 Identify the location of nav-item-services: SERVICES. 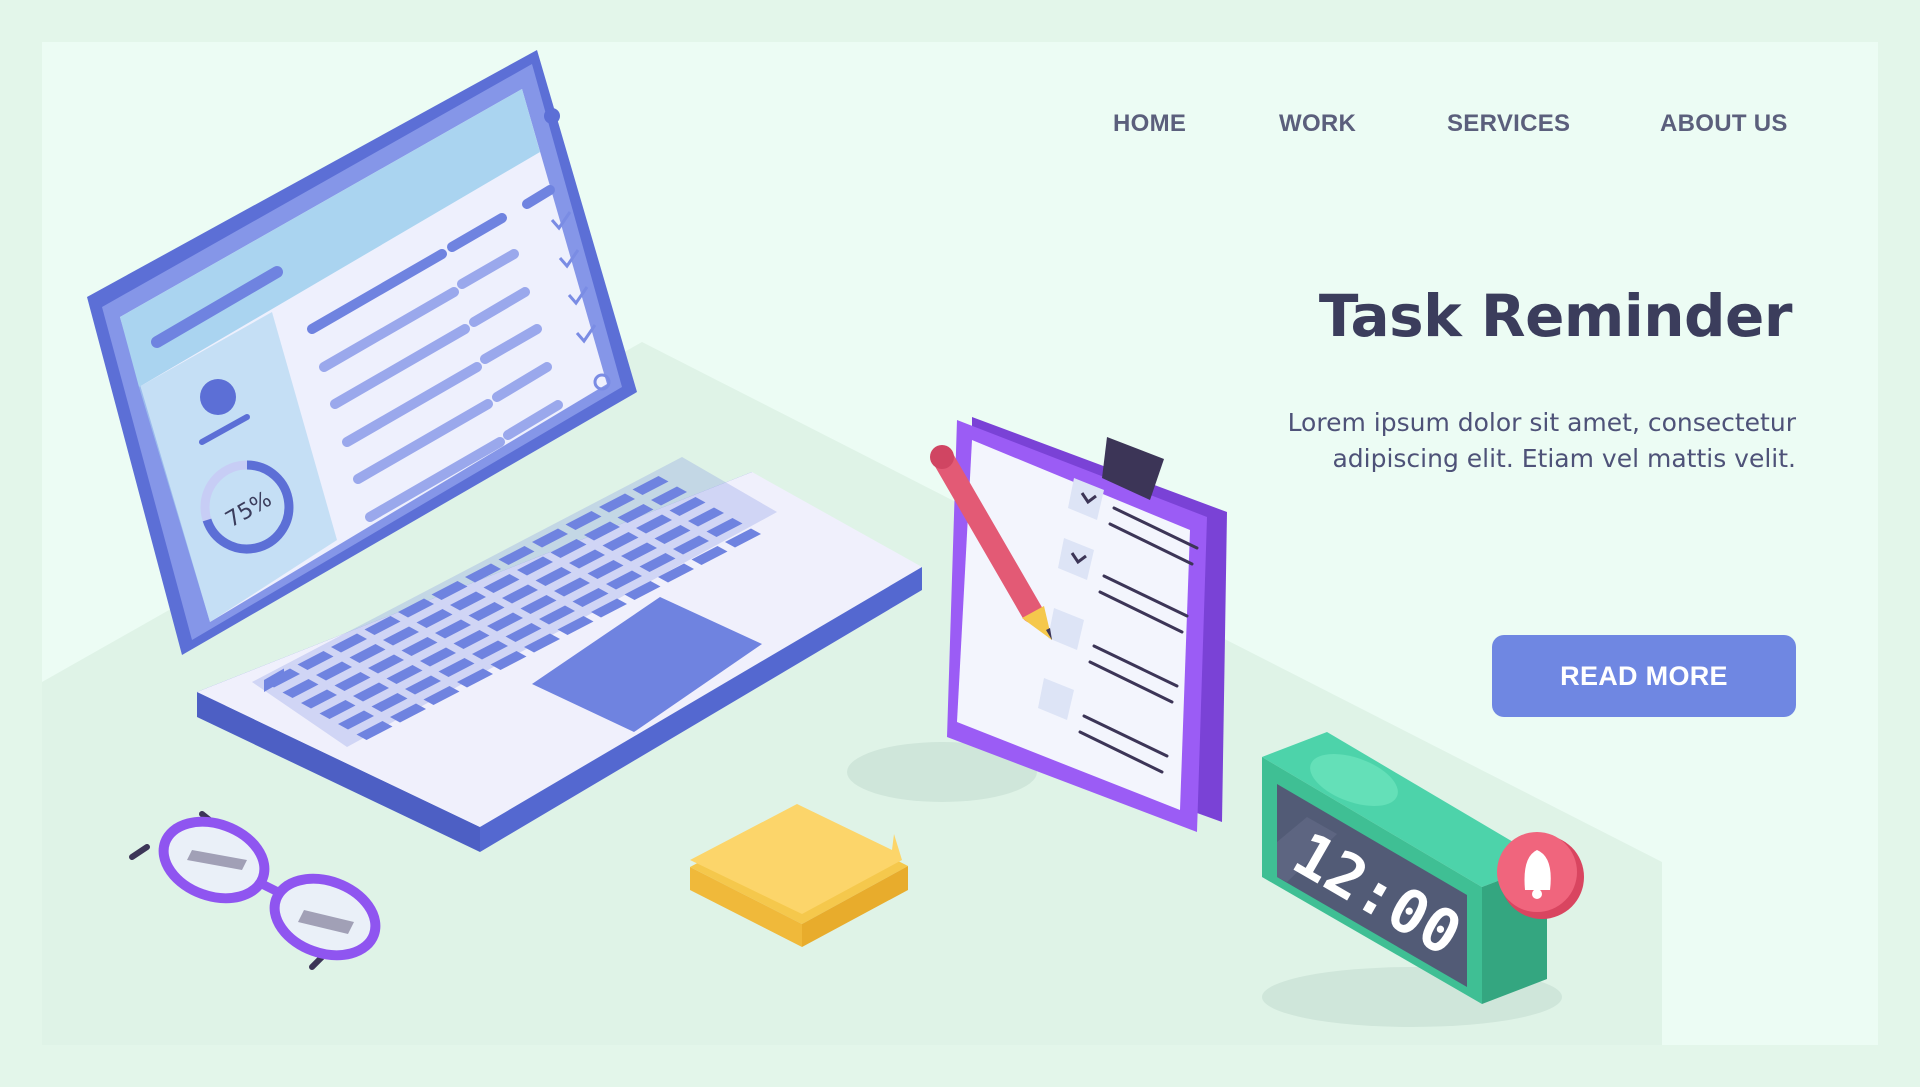
(1508, 124).